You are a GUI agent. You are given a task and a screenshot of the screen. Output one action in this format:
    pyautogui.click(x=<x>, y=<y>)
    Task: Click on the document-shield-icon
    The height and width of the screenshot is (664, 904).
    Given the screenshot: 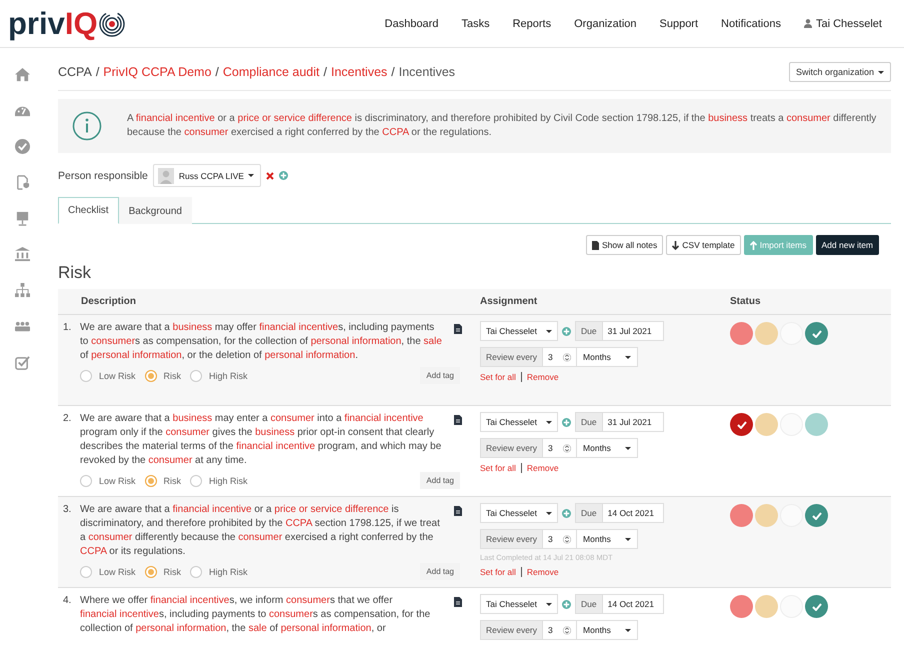 What is the action you would take?
    pyautogui.click(x=22, y=182)
    